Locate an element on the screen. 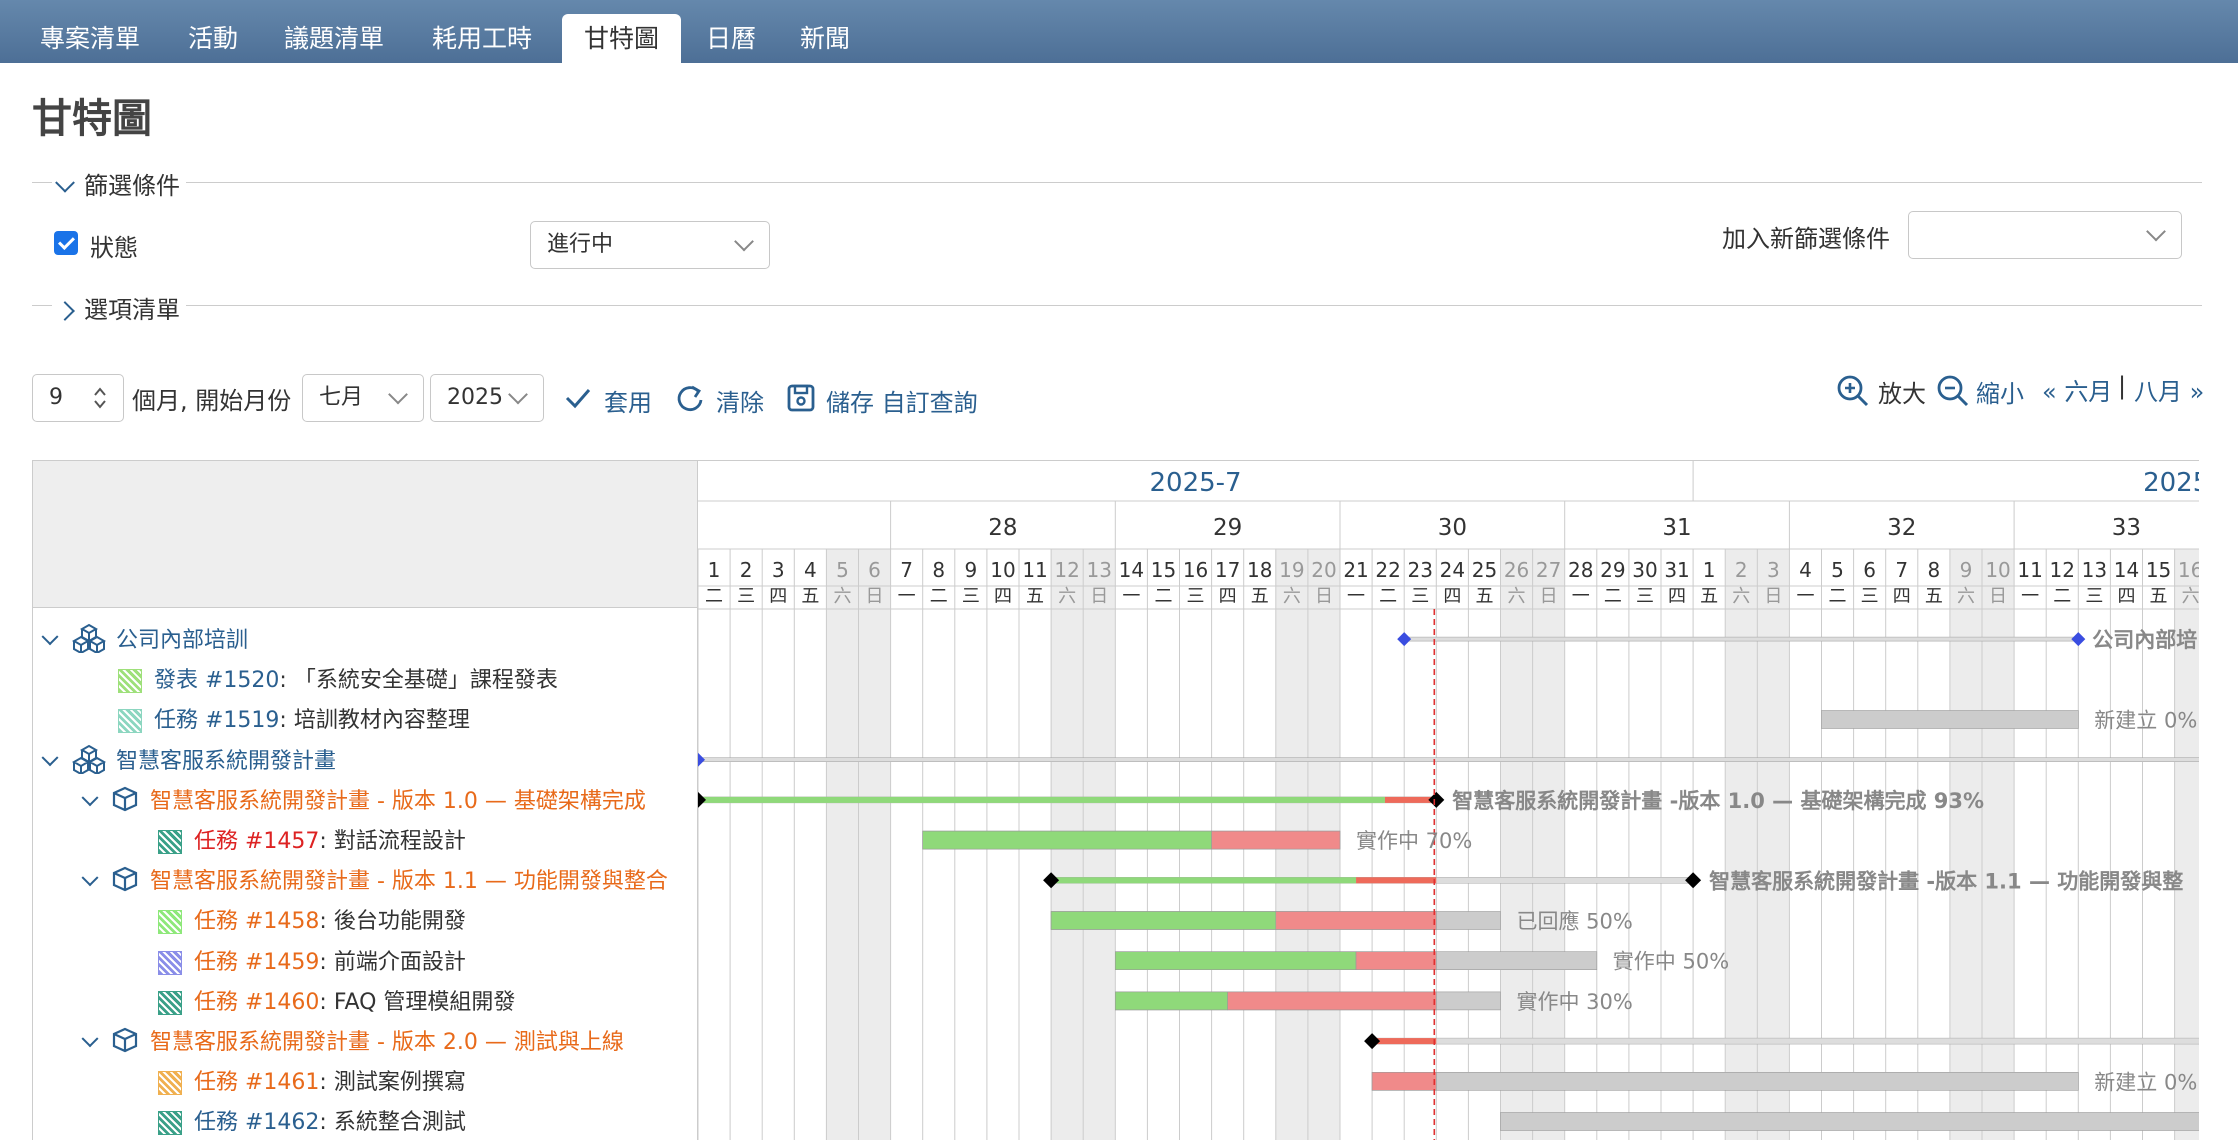 The width and height of the screenshot is (2238, 1140). weekday-label: 二 is located at coordinates (714, 596).